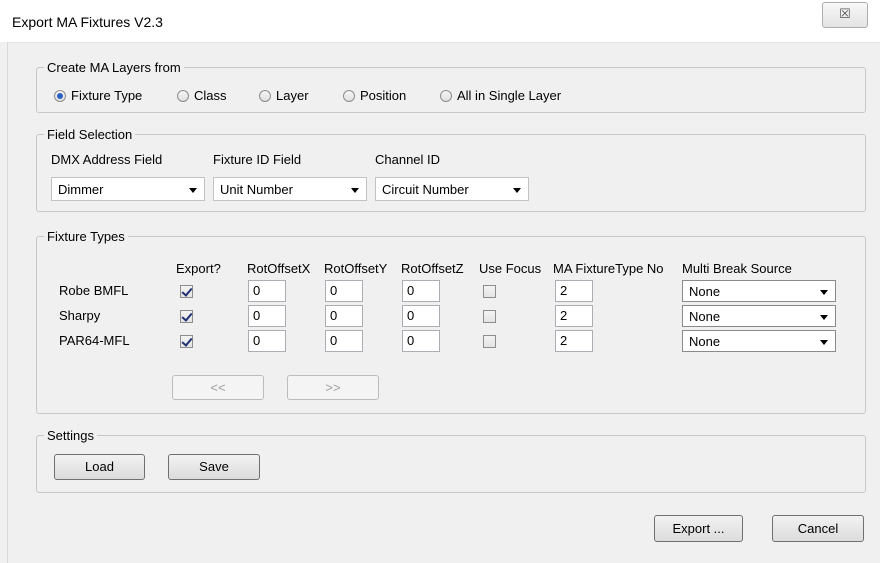 This screenshot has height=563, width=880. I want to click on close-icon: ☒, so click(845, 13).